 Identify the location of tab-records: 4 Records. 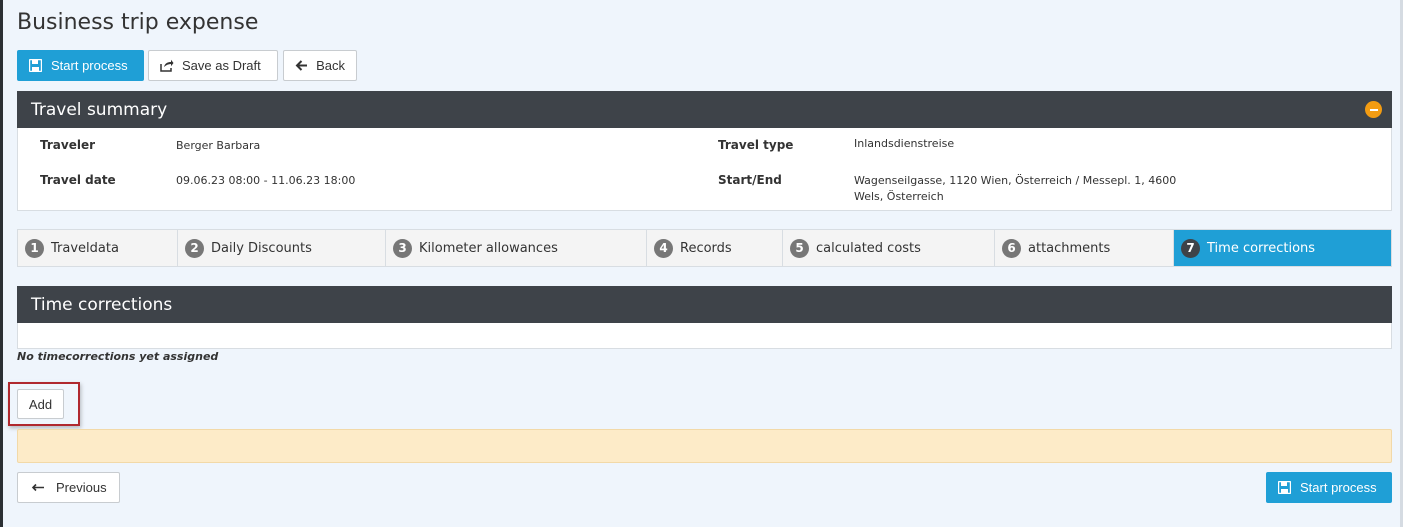
(715, 248).